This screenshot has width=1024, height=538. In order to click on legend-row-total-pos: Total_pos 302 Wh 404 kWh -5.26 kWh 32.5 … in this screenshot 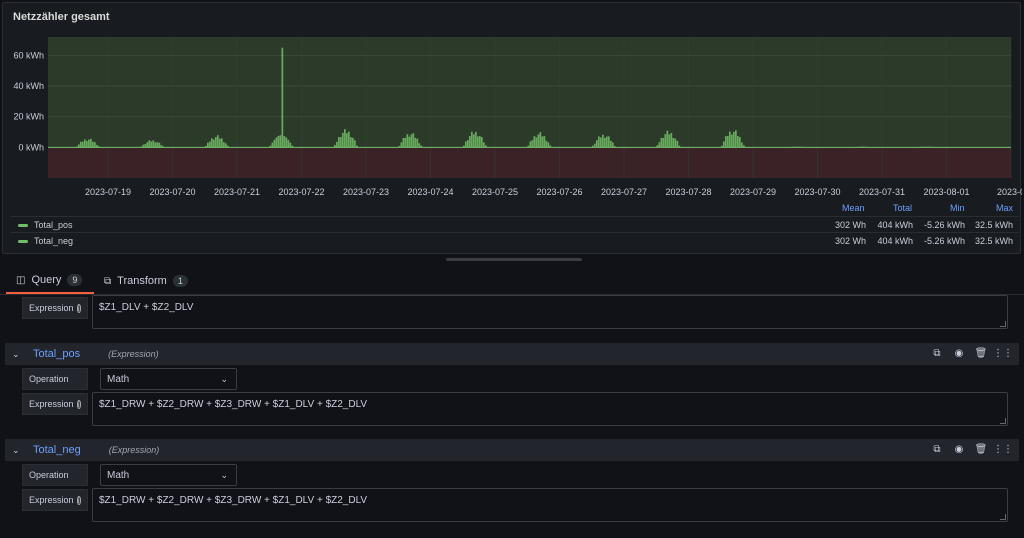, I will do `click(515, 224)`.